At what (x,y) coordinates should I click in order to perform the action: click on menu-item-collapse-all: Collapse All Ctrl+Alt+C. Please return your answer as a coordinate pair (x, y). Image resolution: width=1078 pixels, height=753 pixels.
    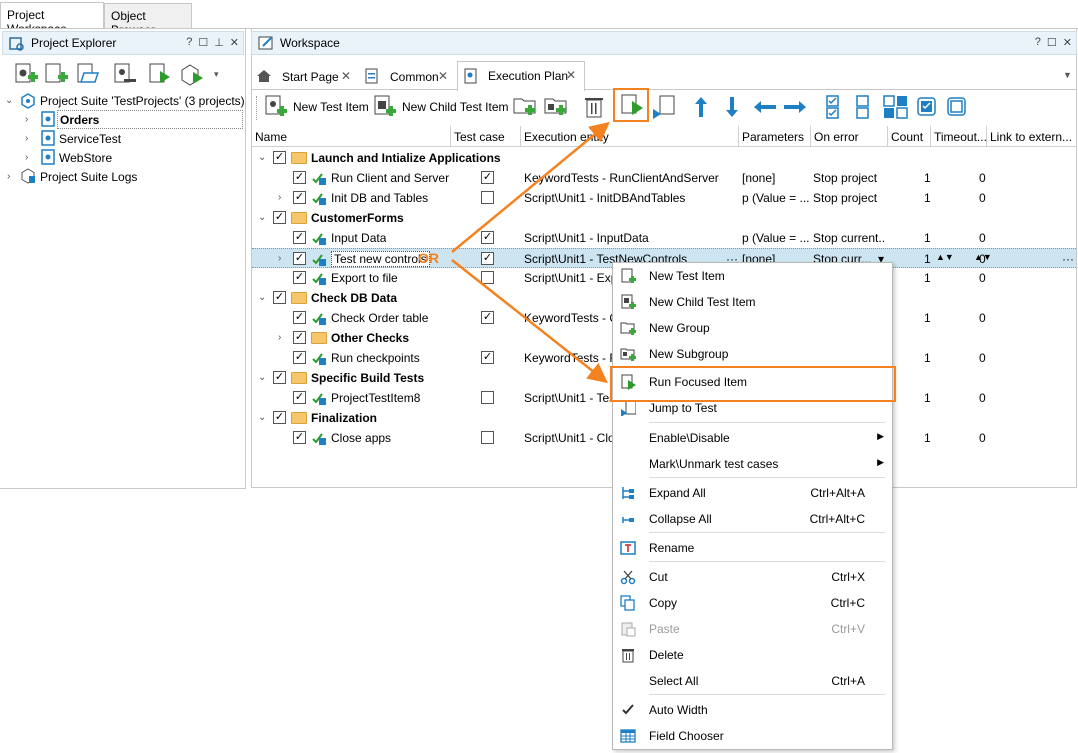
    Looking at the image, I should click on (752, 519).